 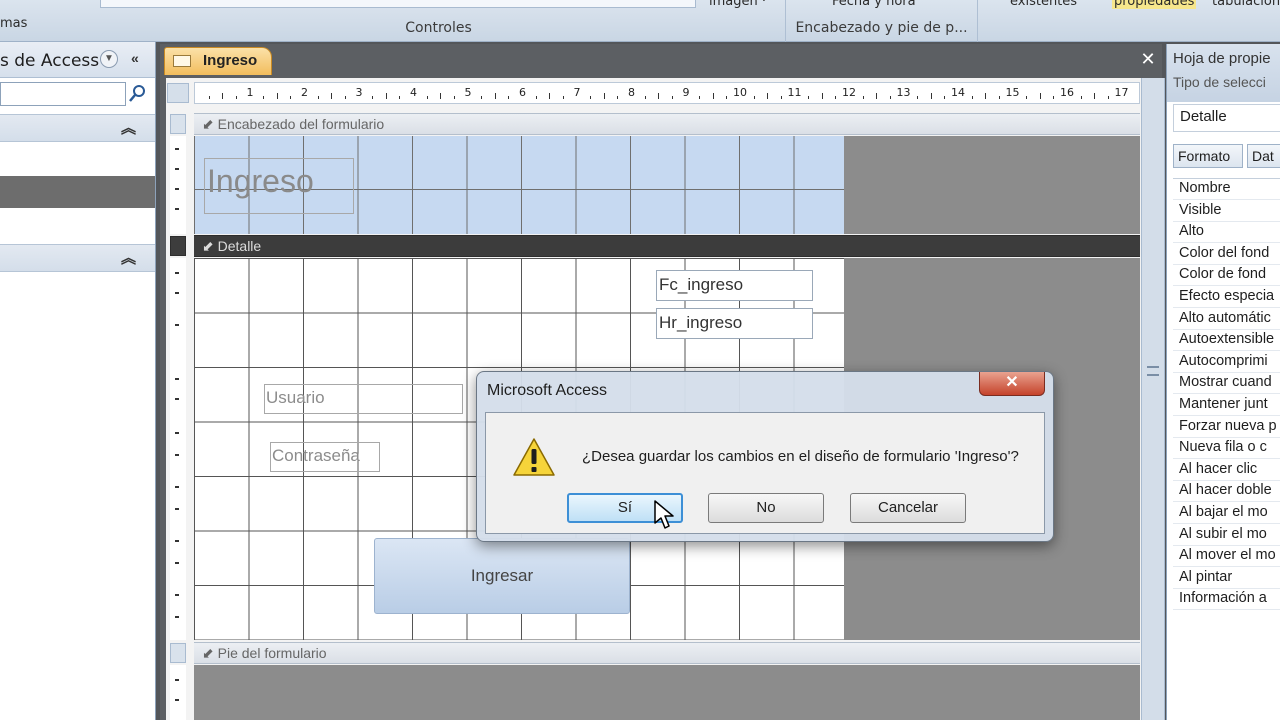 I want to click on ruler-number: 14, so click(x=958, y=92).